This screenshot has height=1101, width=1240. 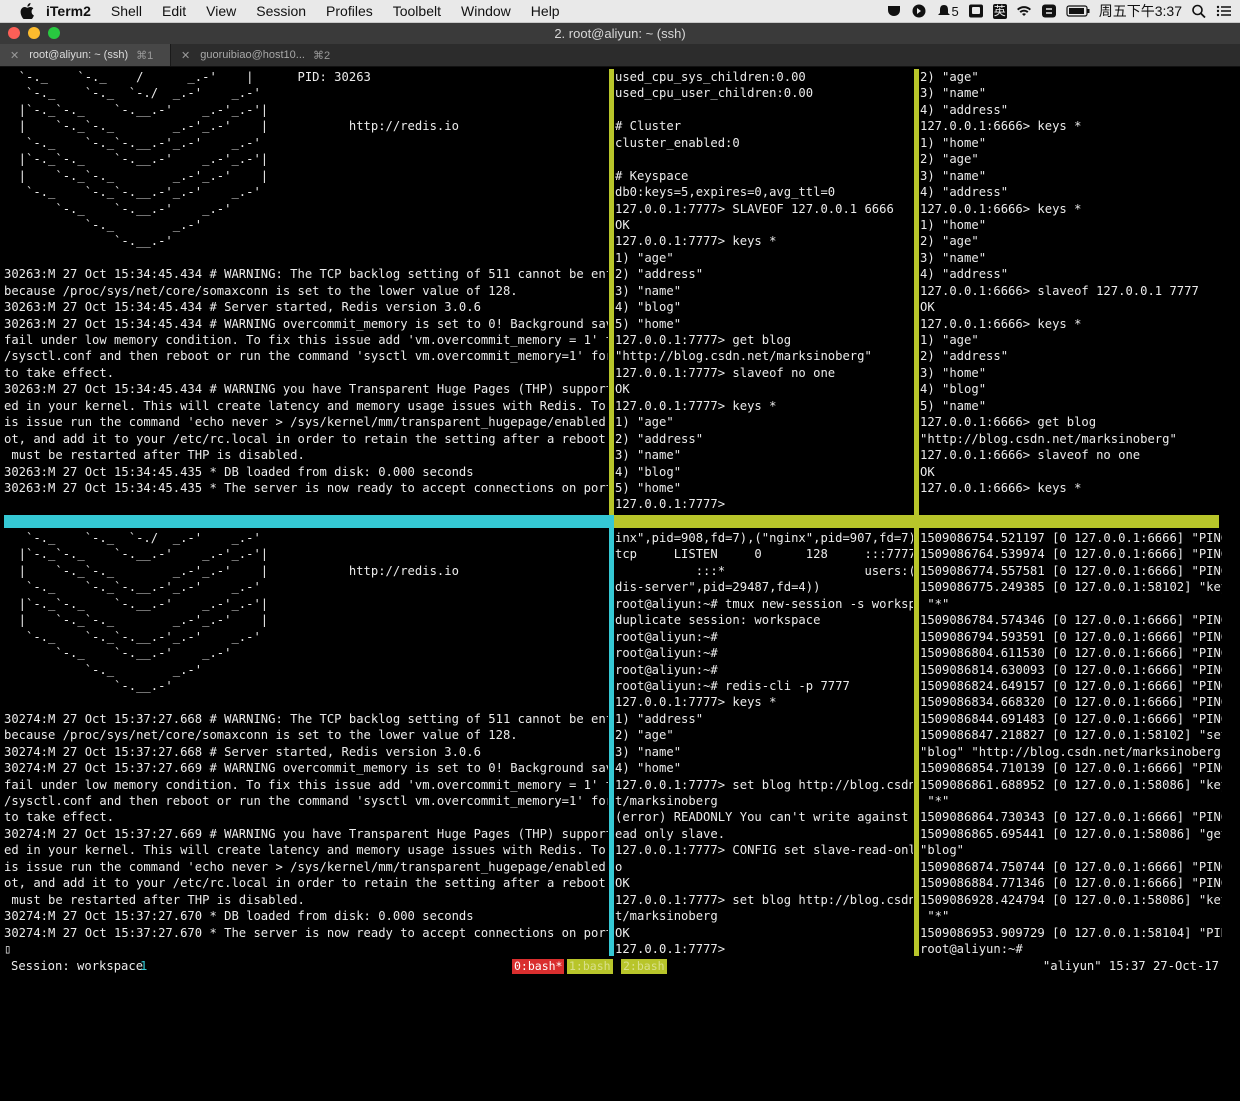 I want to click on keyboard-icon, so click(x=976, y=11).